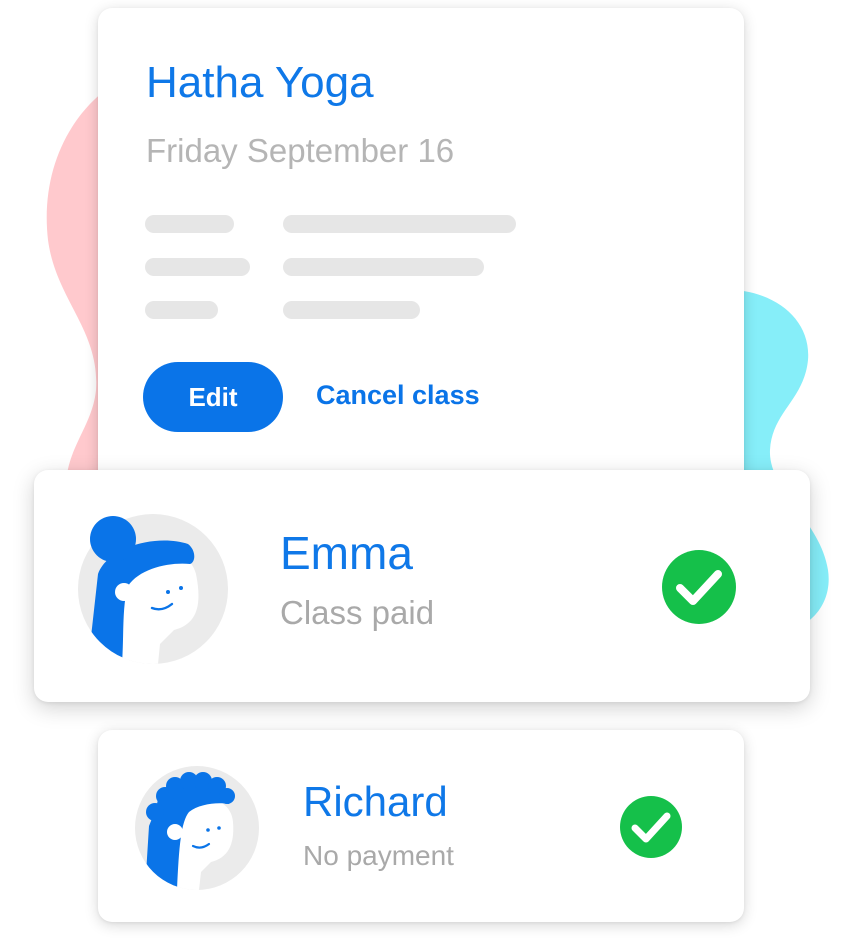  I want to click on cancel-class-link: Cancel class, so click(398, 395).